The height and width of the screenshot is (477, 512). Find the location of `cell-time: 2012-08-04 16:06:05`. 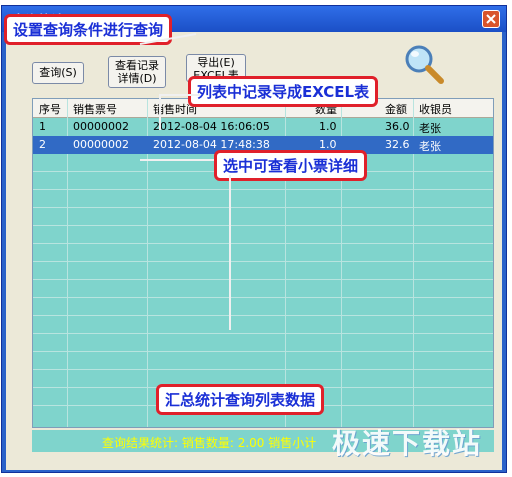

cell-time: 2012-08-04 16:06:05 is located at coordinates (211, 126).